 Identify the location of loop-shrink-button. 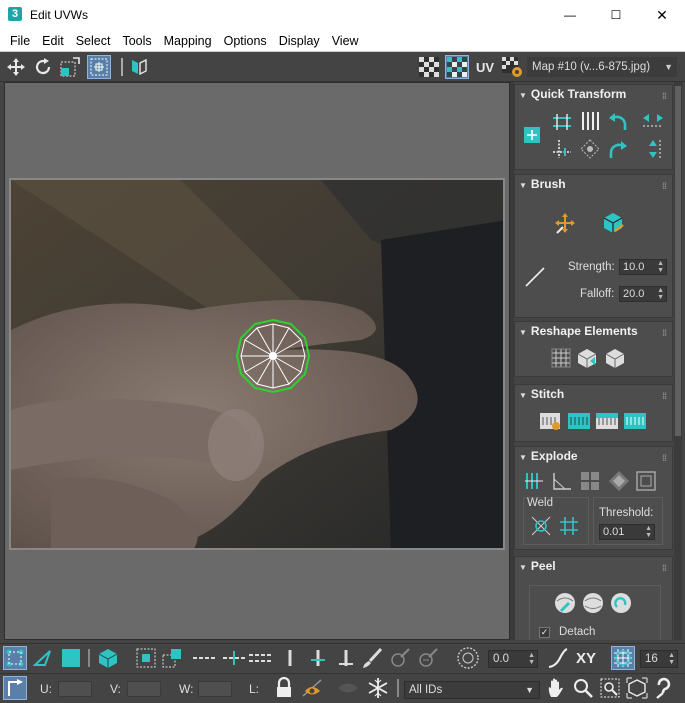
(290, 658).